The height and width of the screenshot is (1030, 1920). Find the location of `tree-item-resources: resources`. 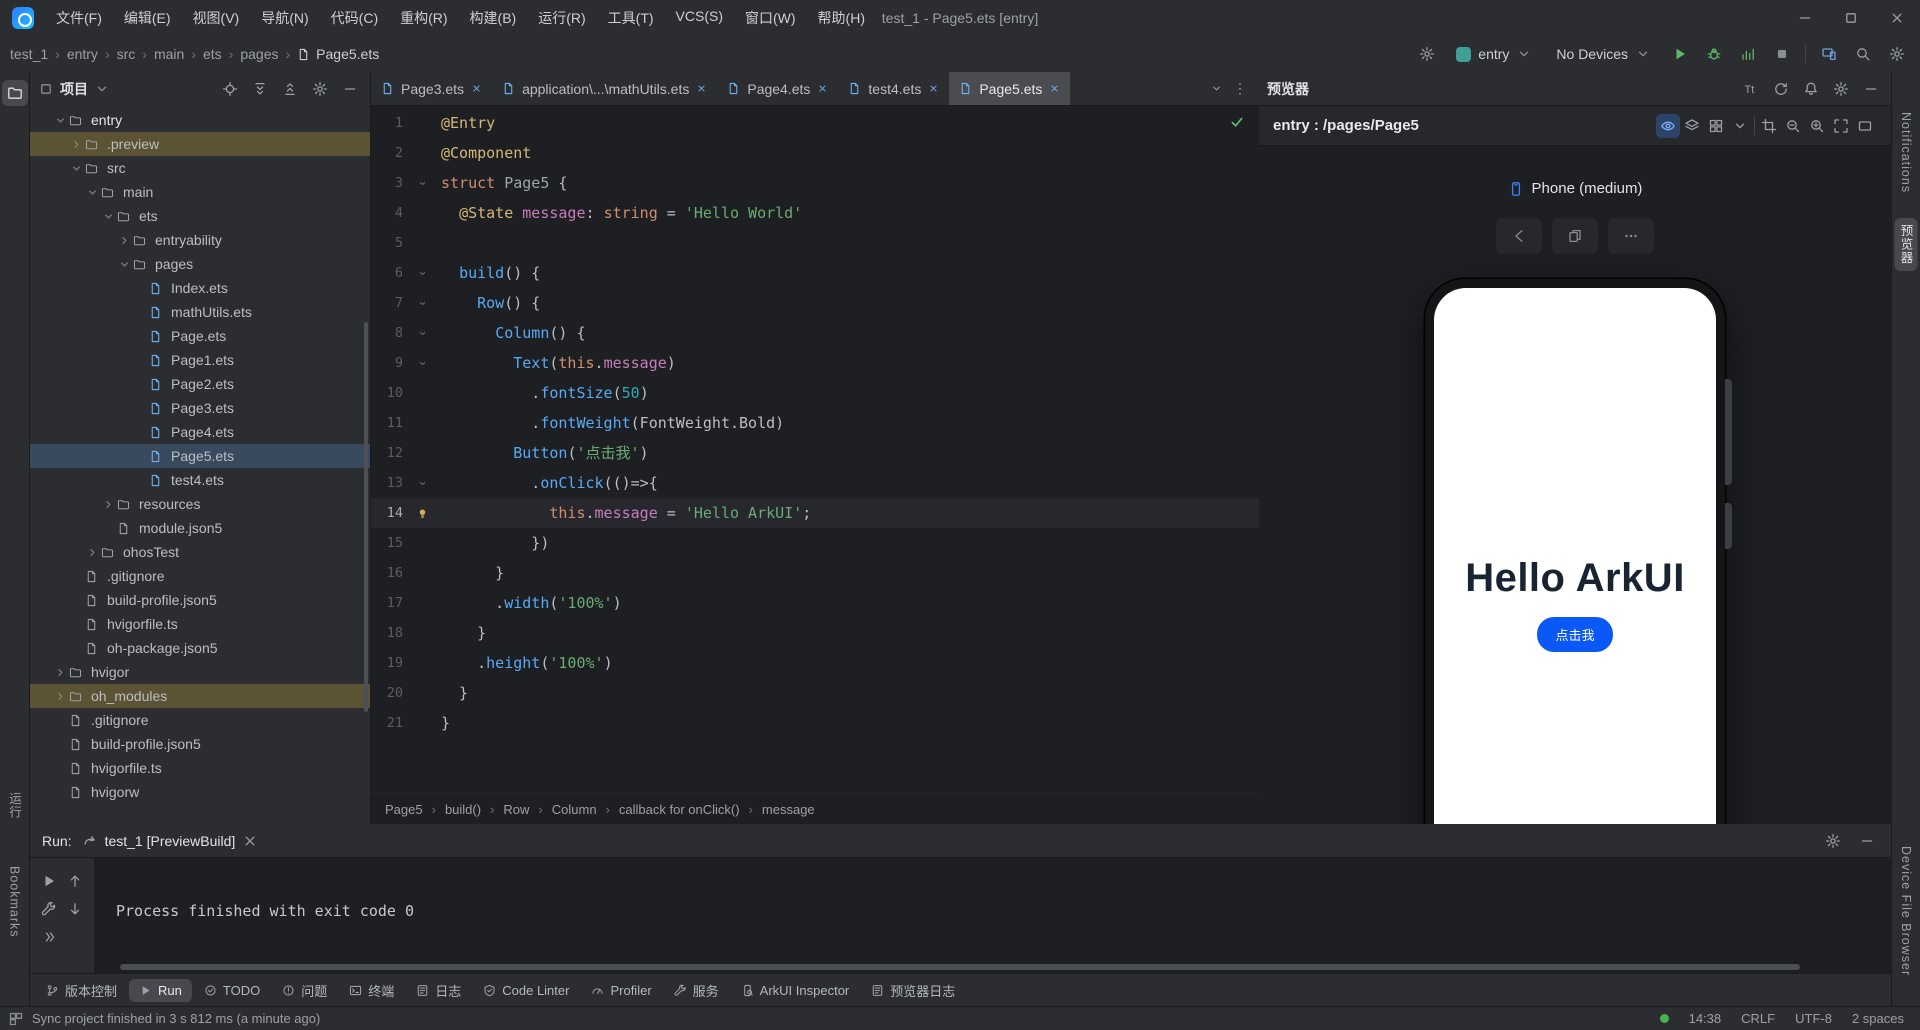

tree-item-resources: resources is located at coordinates (200, 504).